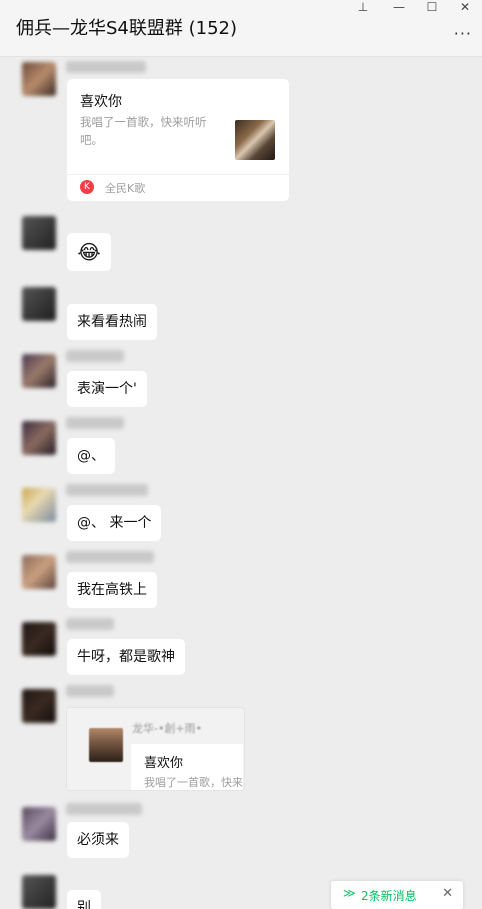 Image resolution: width=482 pixels, height=909 pixels. I want to click on quote-description: 我唱了一首歌，快来, so click(193, 782).